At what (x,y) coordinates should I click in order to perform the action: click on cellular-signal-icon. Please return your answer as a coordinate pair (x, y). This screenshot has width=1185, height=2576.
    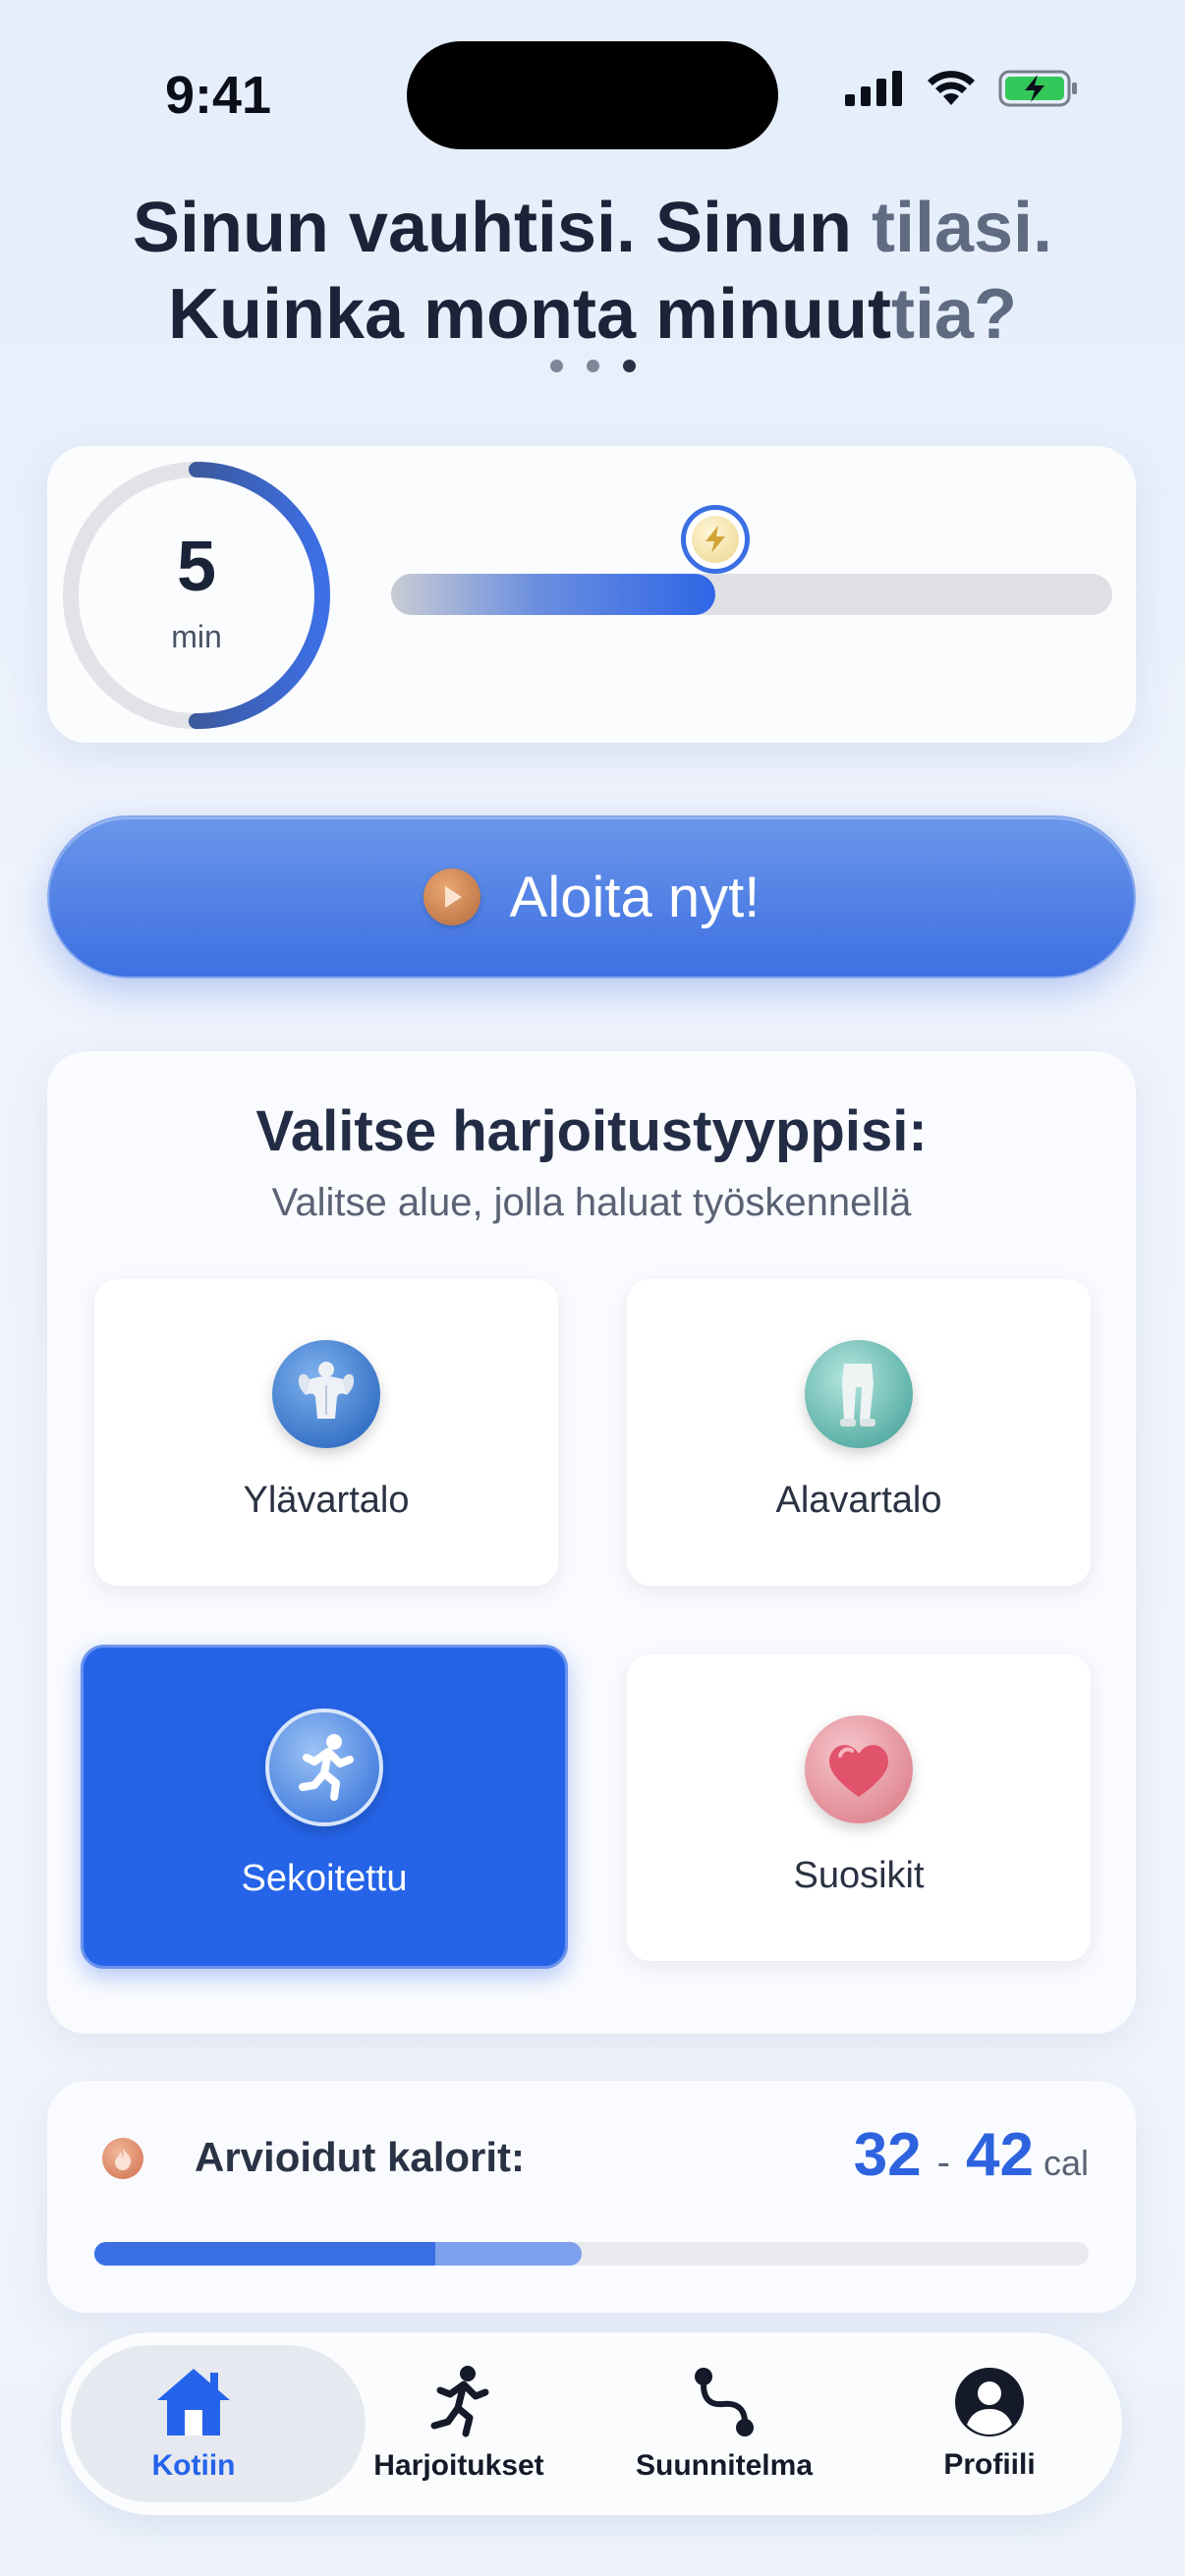
    Looking at the image, I should click on (874, 88).